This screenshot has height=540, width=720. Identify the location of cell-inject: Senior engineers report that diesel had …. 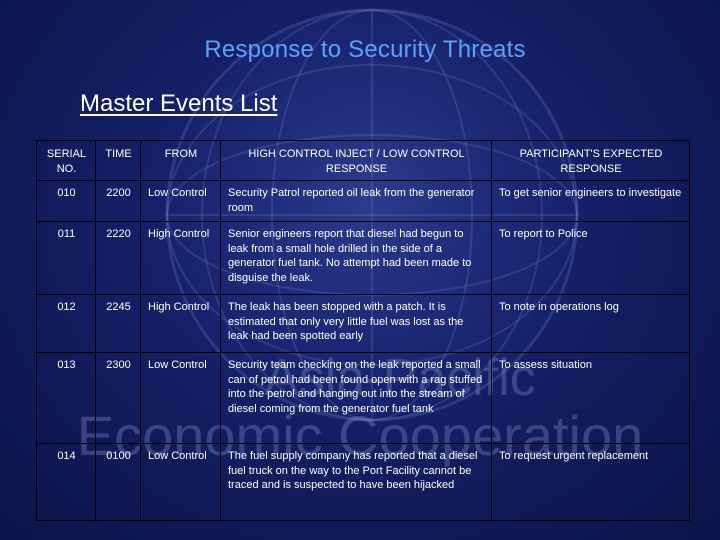
(356, 258).